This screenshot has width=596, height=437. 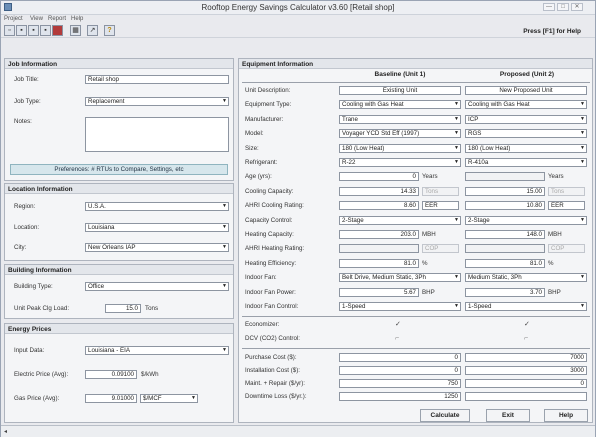 I want to click on economizer-proposed-checkbox: ✓, so click(x=527, y=324).